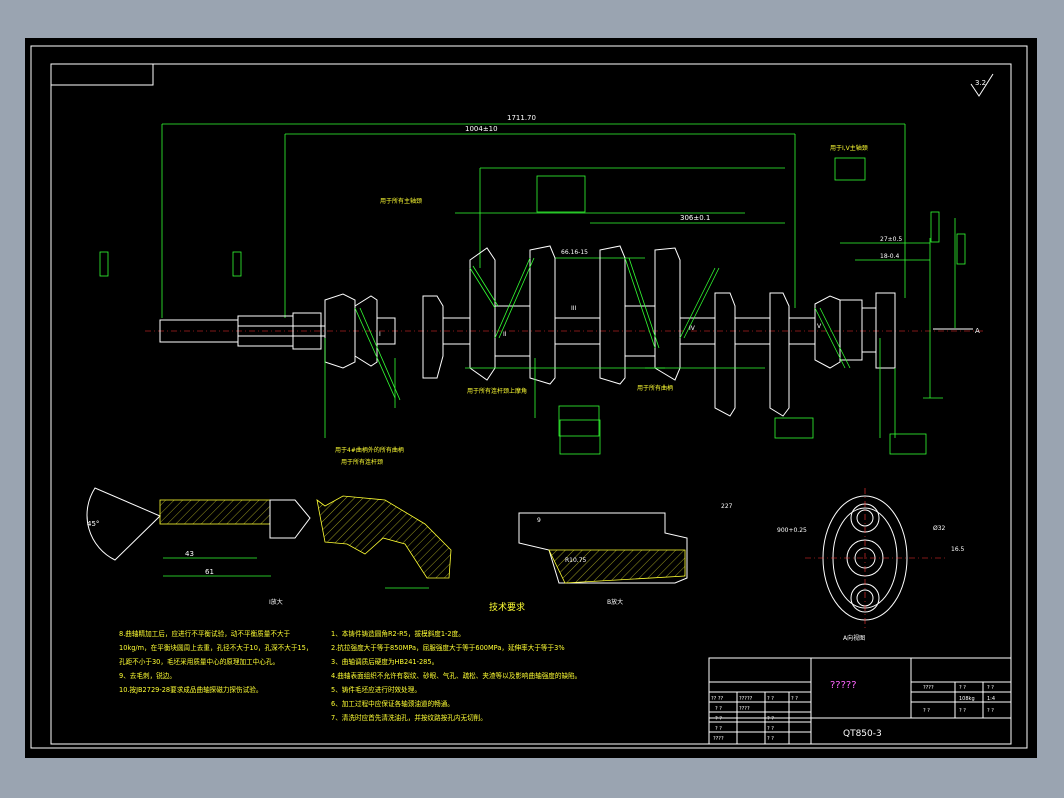 The width and height of the screenshot is (1064, 798). What do you see at coordinates (481, 129) in the screenshot?
I see `svg-text: 1004±10` at bounding box center [481, 129].